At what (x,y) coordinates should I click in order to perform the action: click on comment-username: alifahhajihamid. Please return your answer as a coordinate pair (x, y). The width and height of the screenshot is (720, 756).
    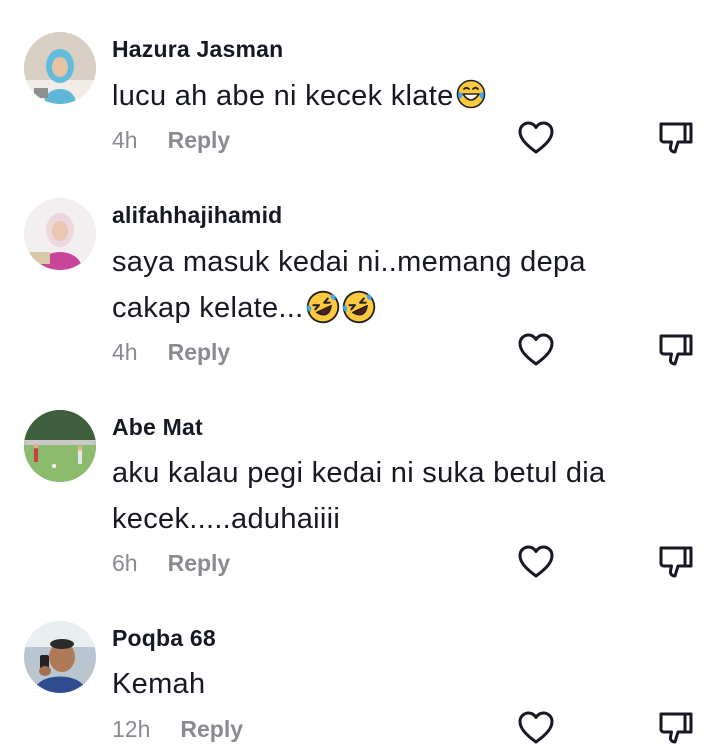
    Looking at the image, I should click on (197, 215).